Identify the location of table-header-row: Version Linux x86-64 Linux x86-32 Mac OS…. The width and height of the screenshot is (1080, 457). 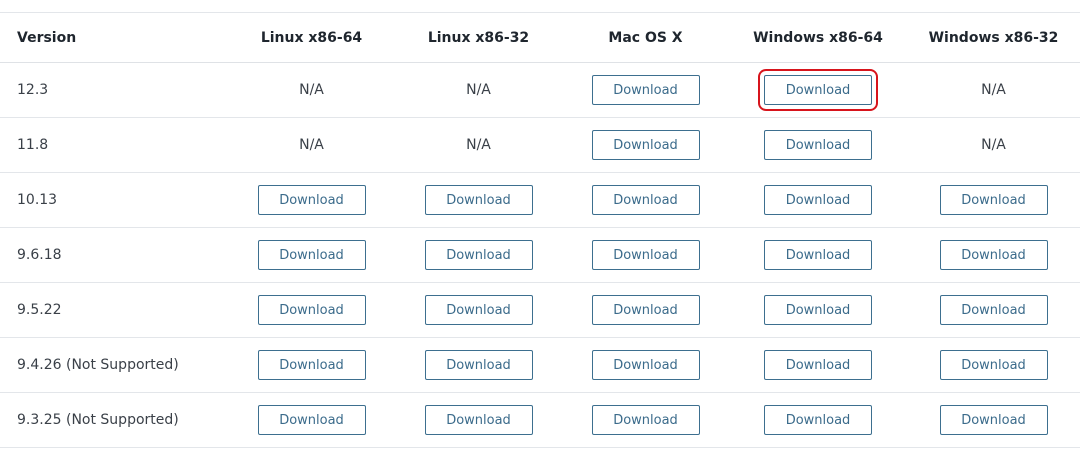
(540, 38).